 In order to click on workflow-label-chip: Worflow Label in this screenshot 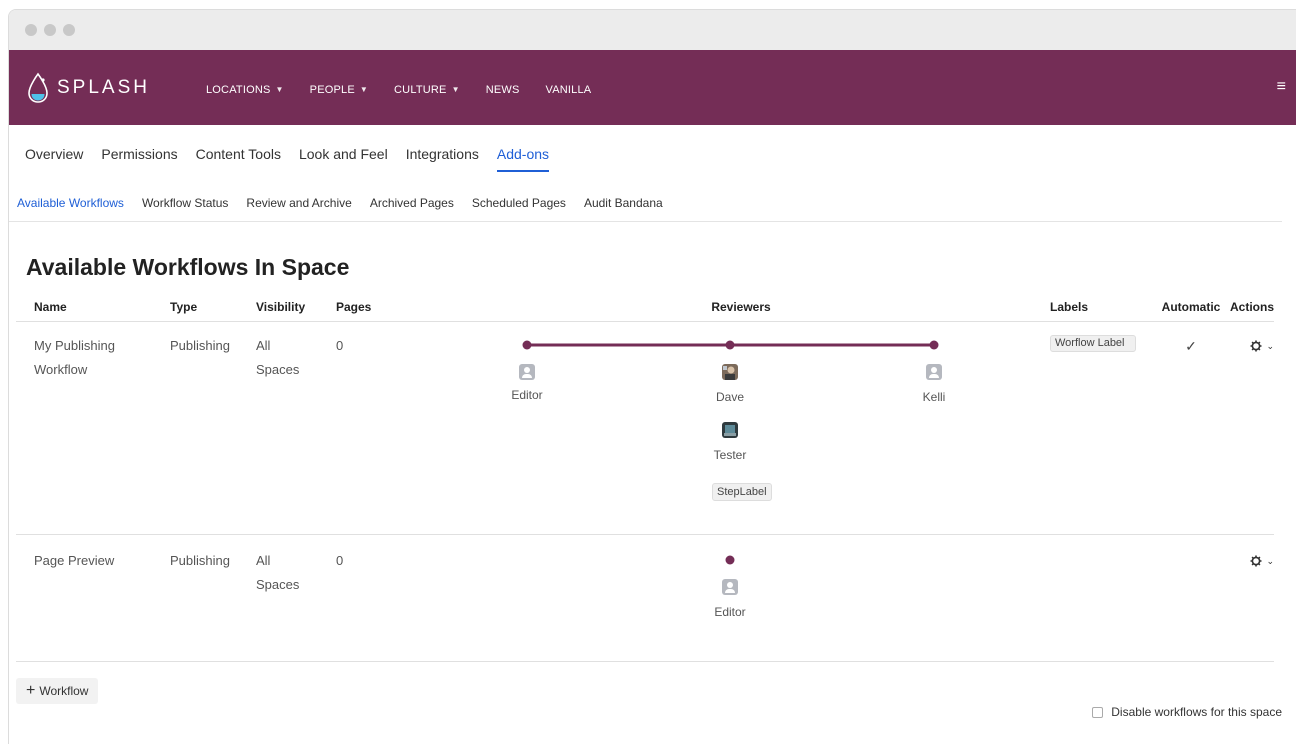, I will do `click(1093, 343)`.